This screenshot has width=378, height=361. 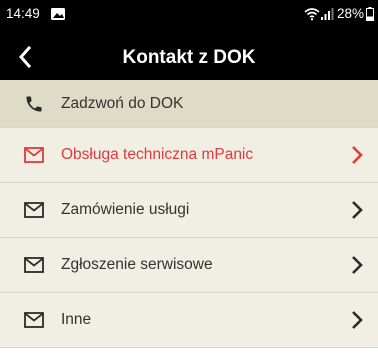 I want to click on phone-icon, so click(x=34, y=104).